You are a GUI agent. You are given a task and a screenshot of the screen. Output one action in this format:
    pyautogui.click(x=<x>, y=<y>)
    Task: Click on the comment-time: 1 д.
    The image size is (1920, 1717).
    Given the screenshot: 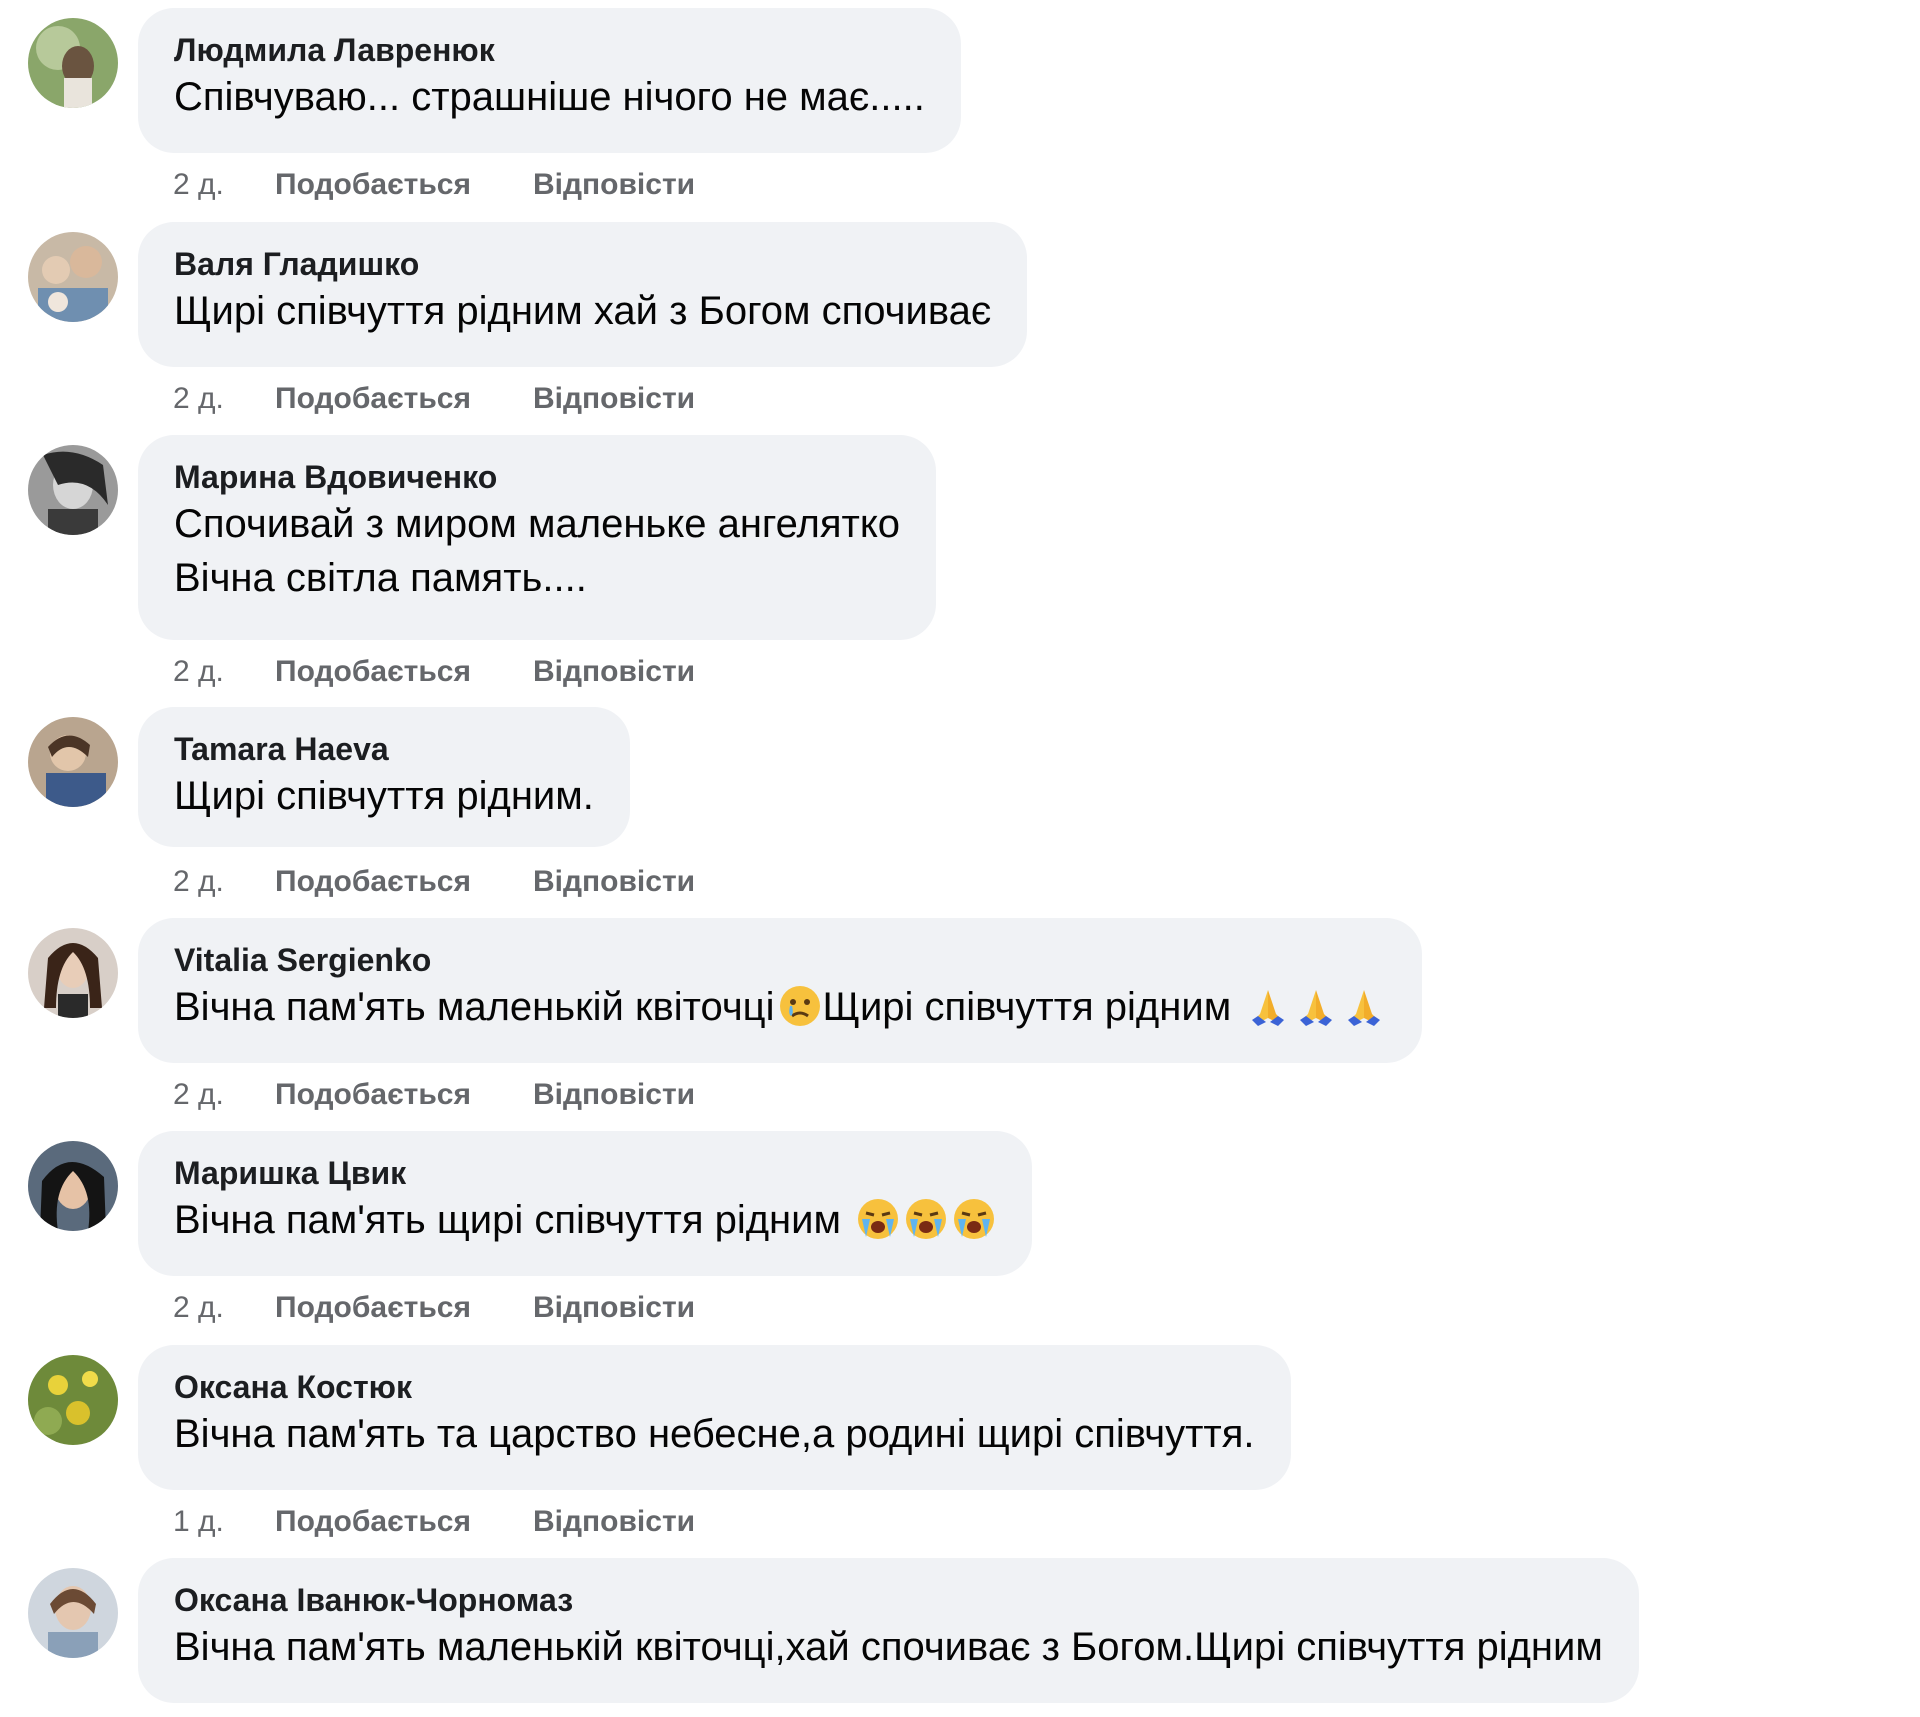 What is the action you would take?
    pyautogui.click(x=224, y=1522)
    